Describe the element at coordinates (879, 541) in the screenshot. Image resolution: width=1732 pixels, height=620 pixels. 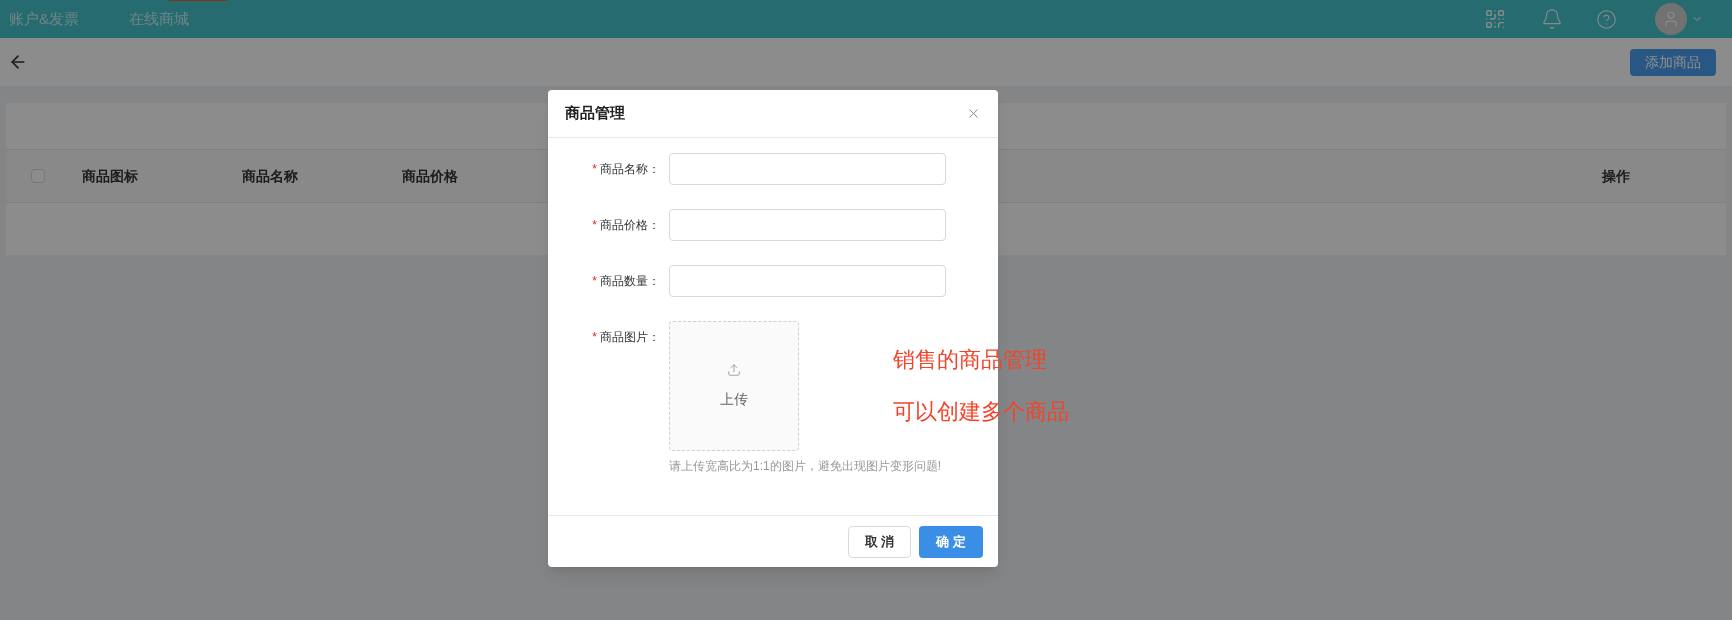
I see `cancel-button: 取 消` at that location.